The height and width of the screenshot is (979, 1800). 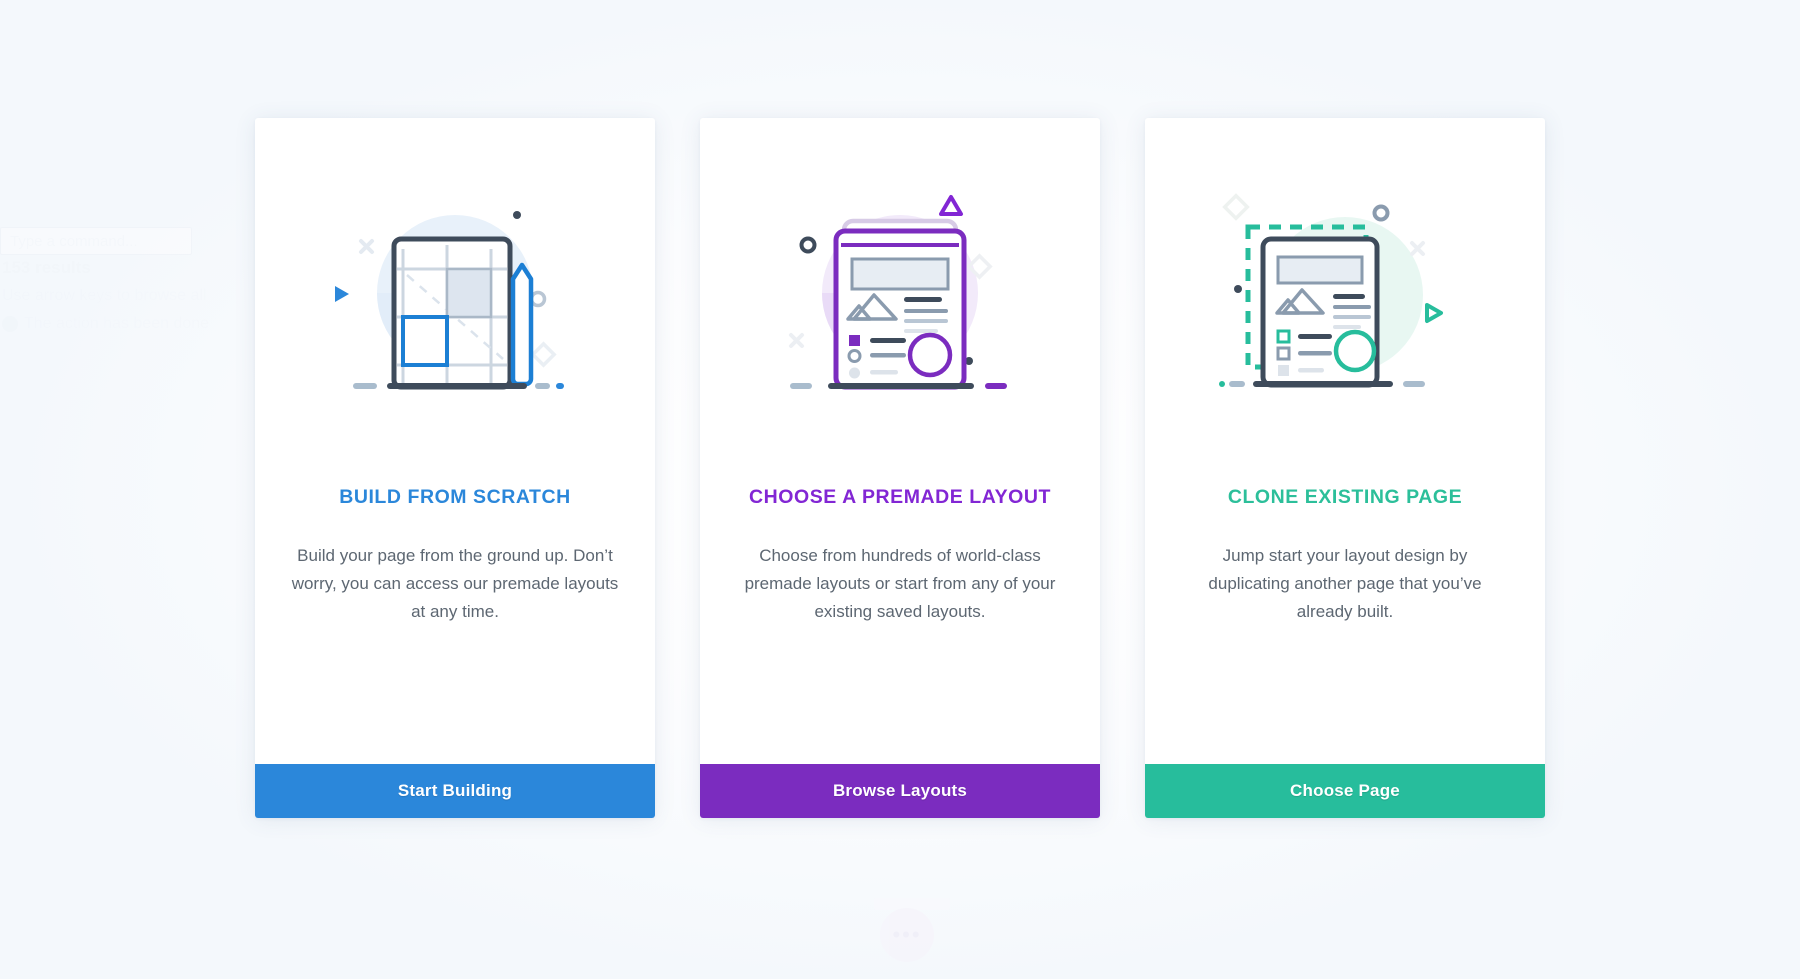 I want to click on ghost-check-icon, so click(x=10, y=324).